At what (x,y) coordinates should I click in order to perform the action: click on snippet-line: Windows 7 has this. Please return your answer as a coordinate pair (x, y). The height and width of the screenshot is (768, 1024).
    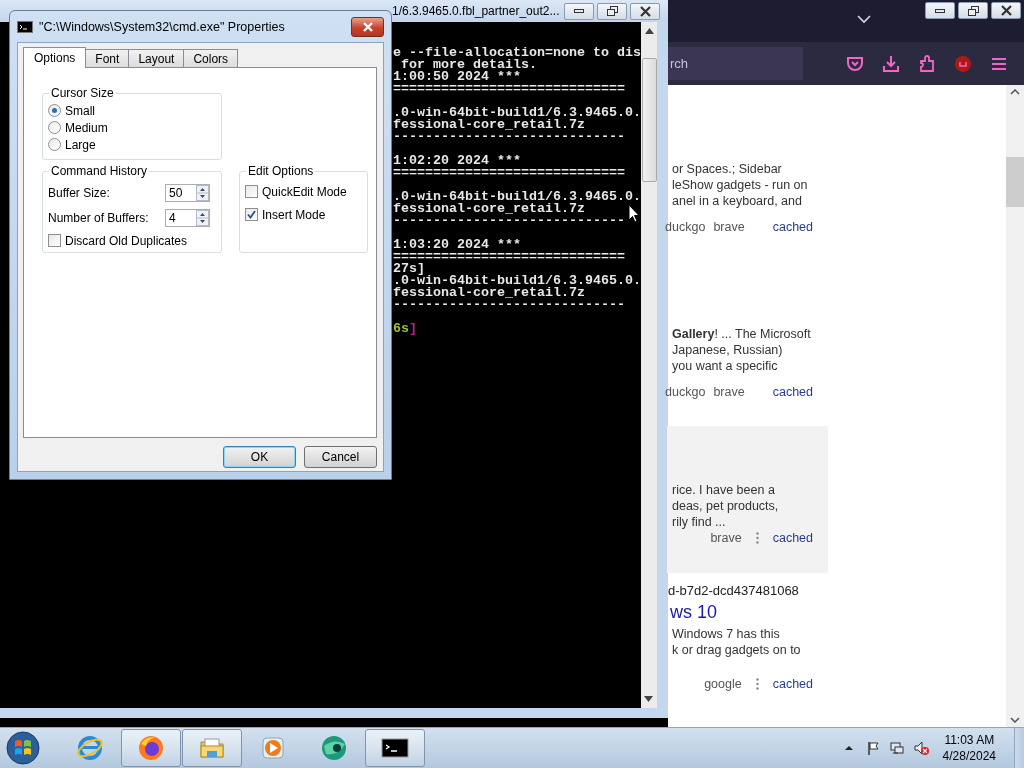
    Looking at the image, I should click on (725, 634).